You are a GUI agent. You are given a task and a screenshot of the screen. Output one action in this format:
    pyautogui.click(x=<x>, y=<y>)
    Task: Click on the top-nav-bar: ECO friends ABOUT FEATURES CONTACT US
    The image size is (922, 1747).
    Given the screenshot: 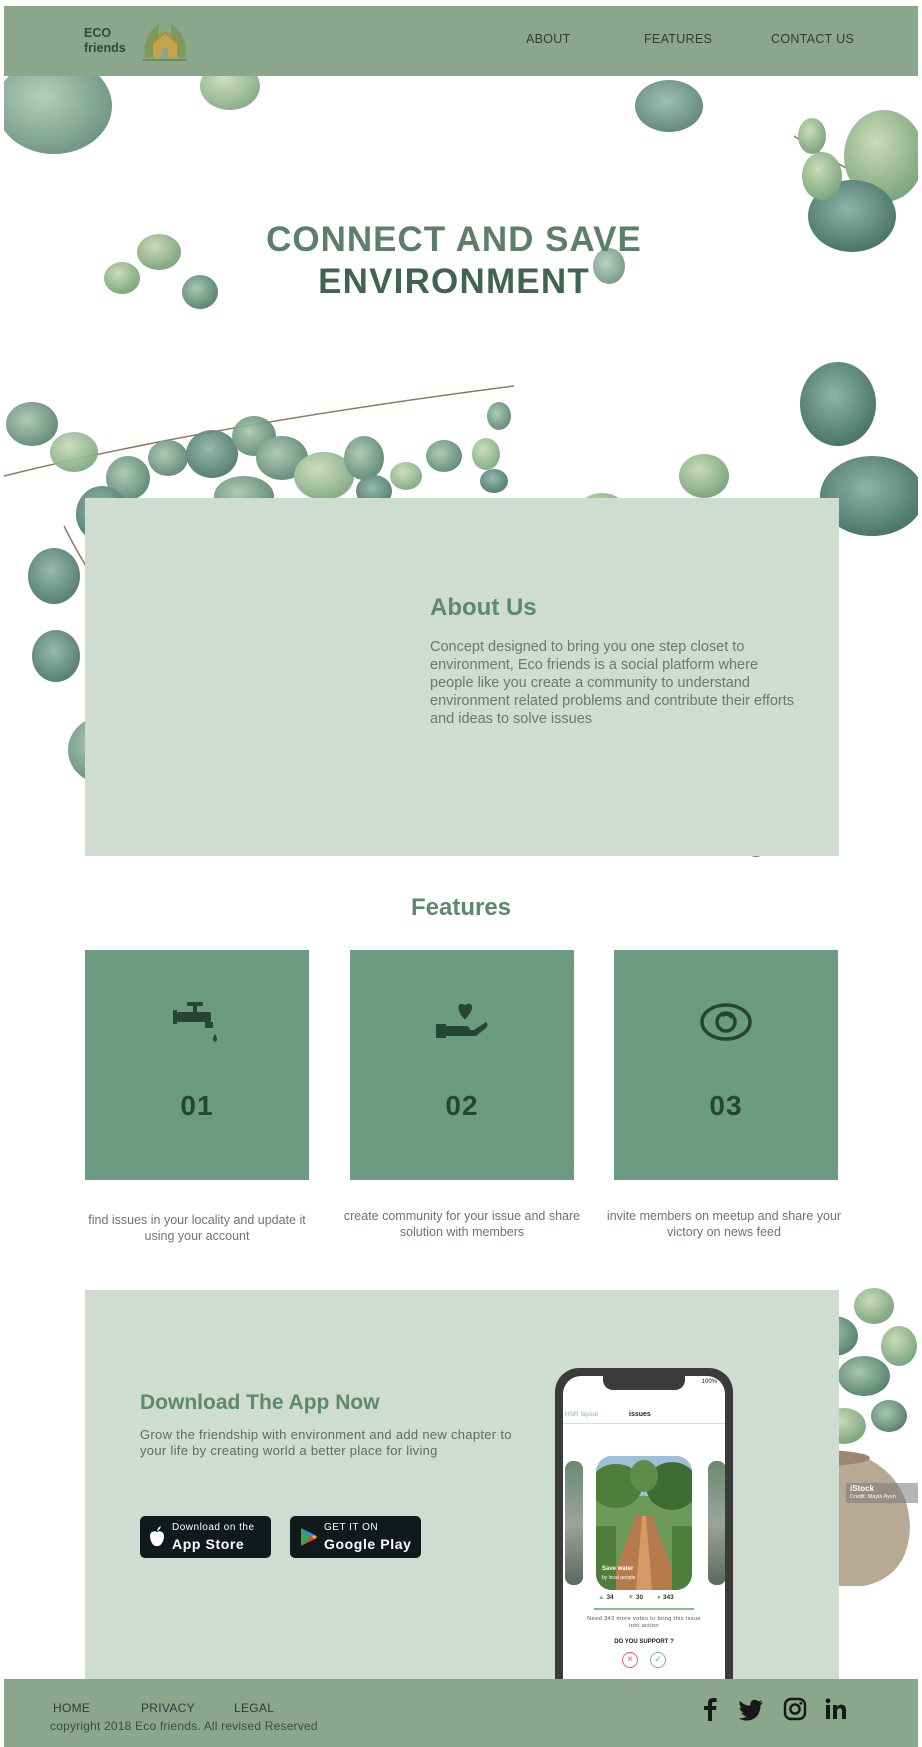 What is the action you would take?
    pyautogui.click(x=461, y=41)
    